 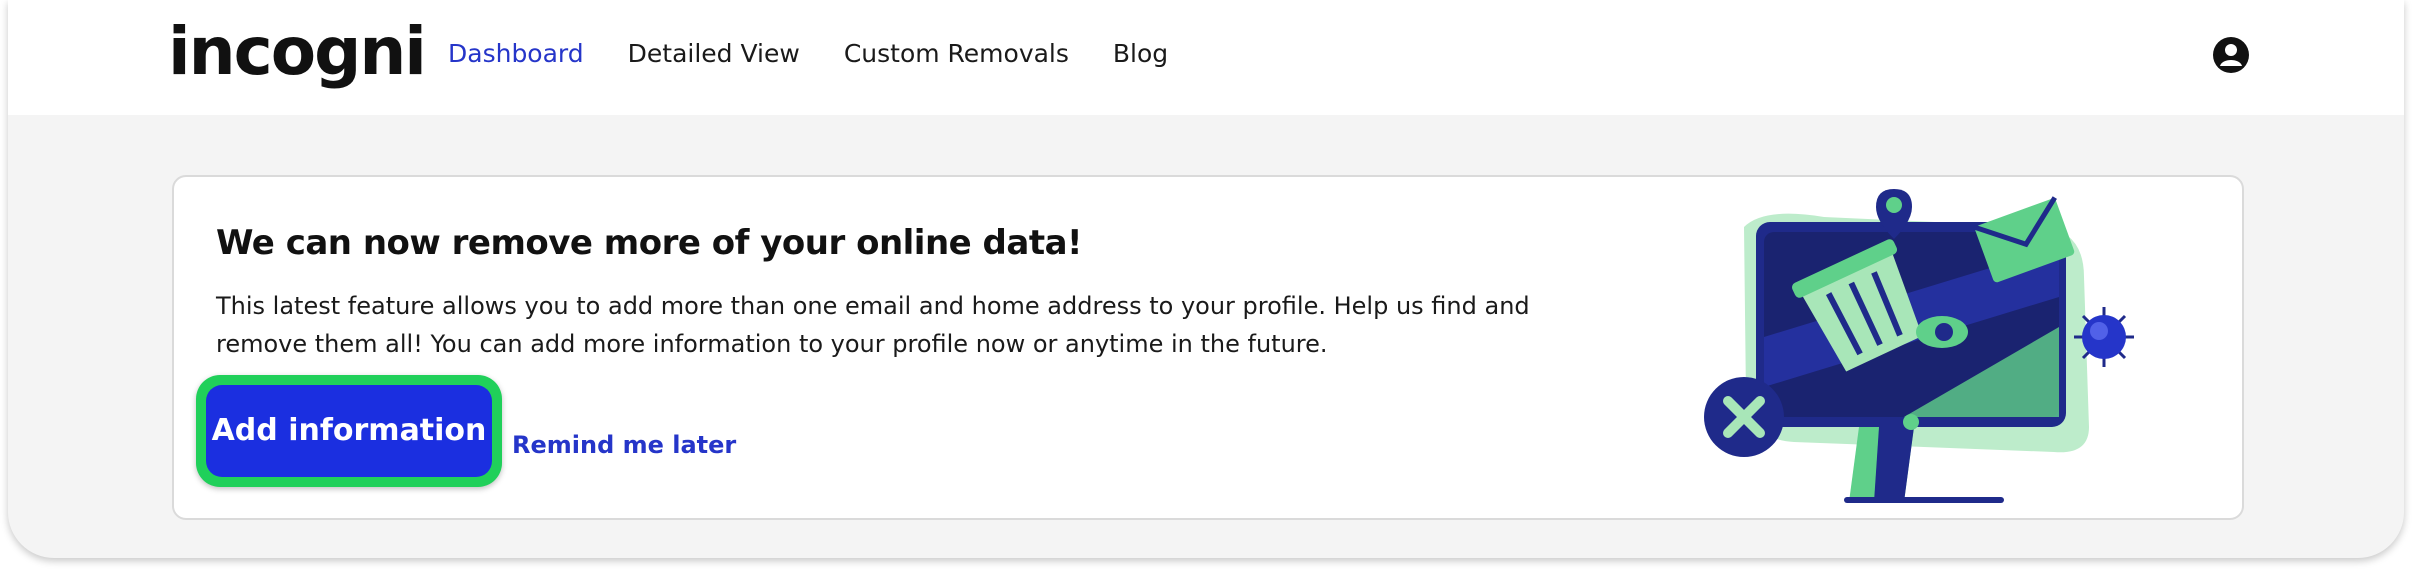 I want to click on nav-detailed-view: Detailed View, so click(x=714, y=54).